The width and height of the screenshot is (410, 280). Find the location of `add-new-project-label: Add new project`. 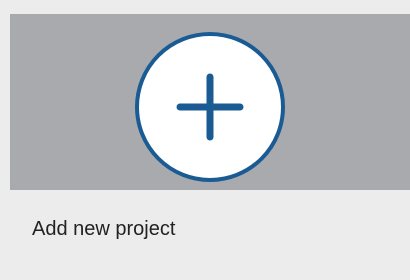

add-new-project-label: Add new project is located at coordinates (104, 229).